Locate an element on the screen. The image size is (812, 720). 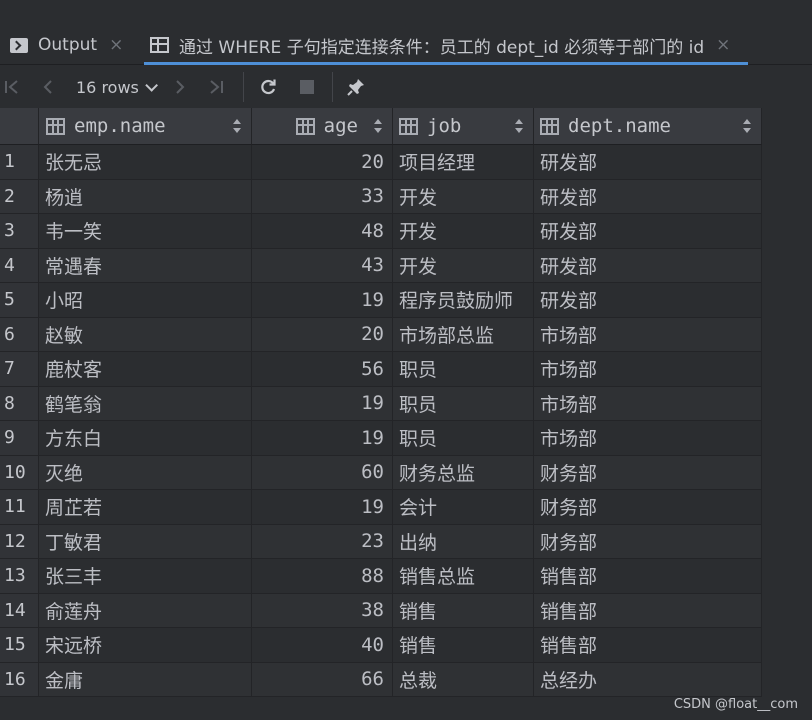
row-number: 9 is located at coordinates (19, 438).